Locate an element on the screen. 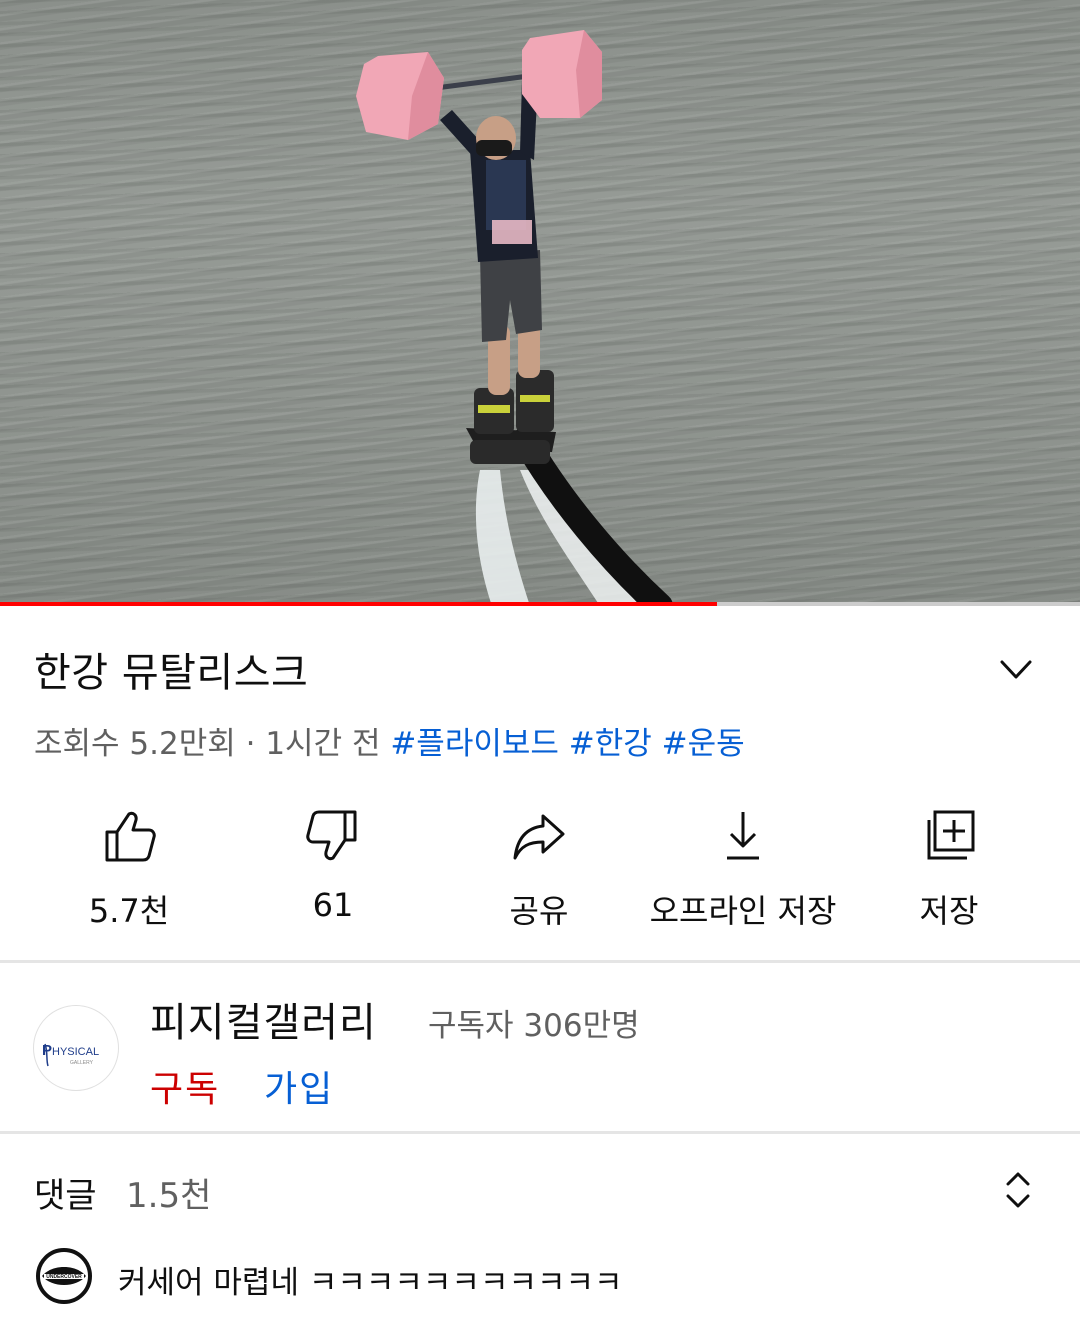  expand-collapse-icon is located at coordinates (1018, 1190).